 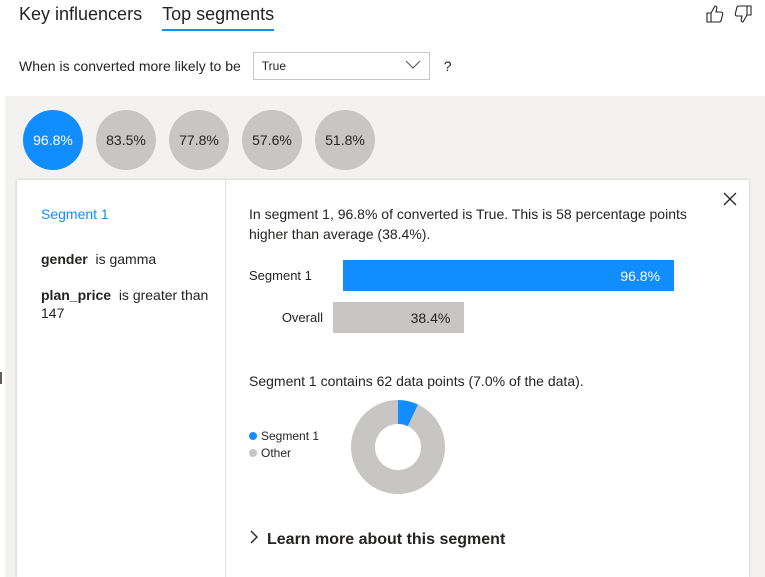 What do you see at coordinates (341, 66) in the screenshot?
I see `target-value-dropdown: True` at bounding box center [341, 66].